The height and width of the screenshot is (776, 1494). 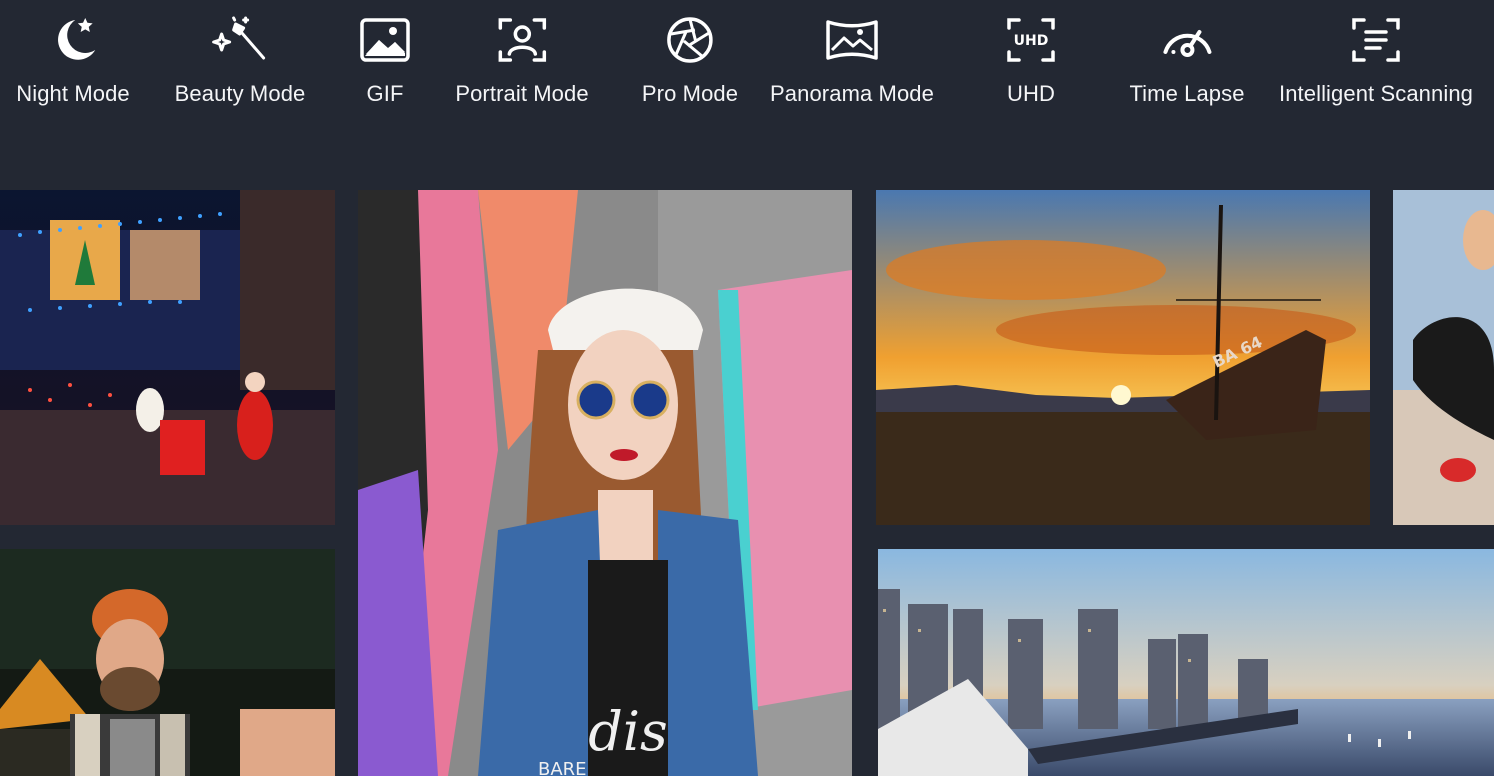 I want to click on photo-camping-selfie, so click(x=167, y=662).